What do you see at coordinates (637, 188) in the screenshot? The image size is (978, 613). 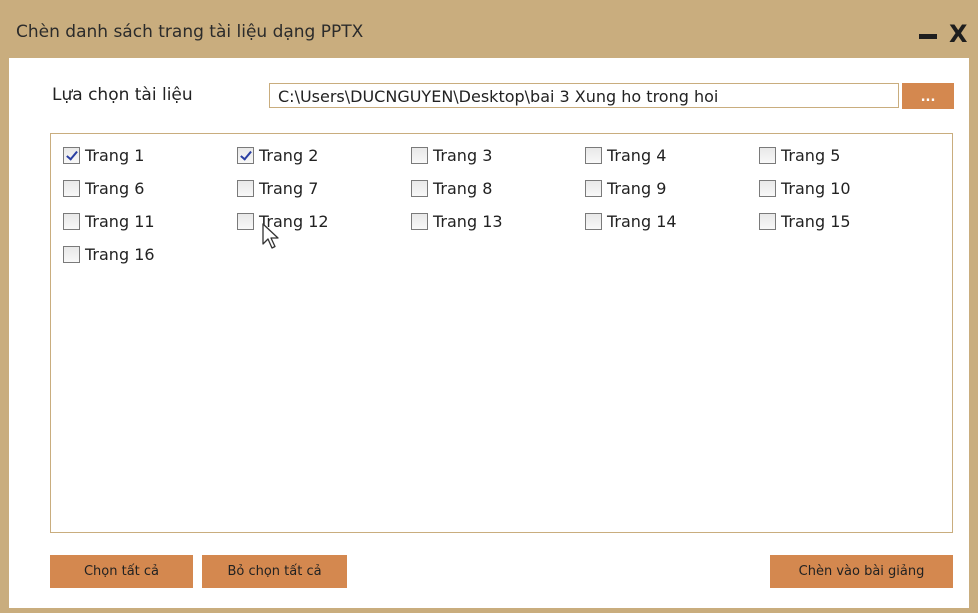 I see `page-checkbox-label: Trang 9` at bounding box center [637, 188].